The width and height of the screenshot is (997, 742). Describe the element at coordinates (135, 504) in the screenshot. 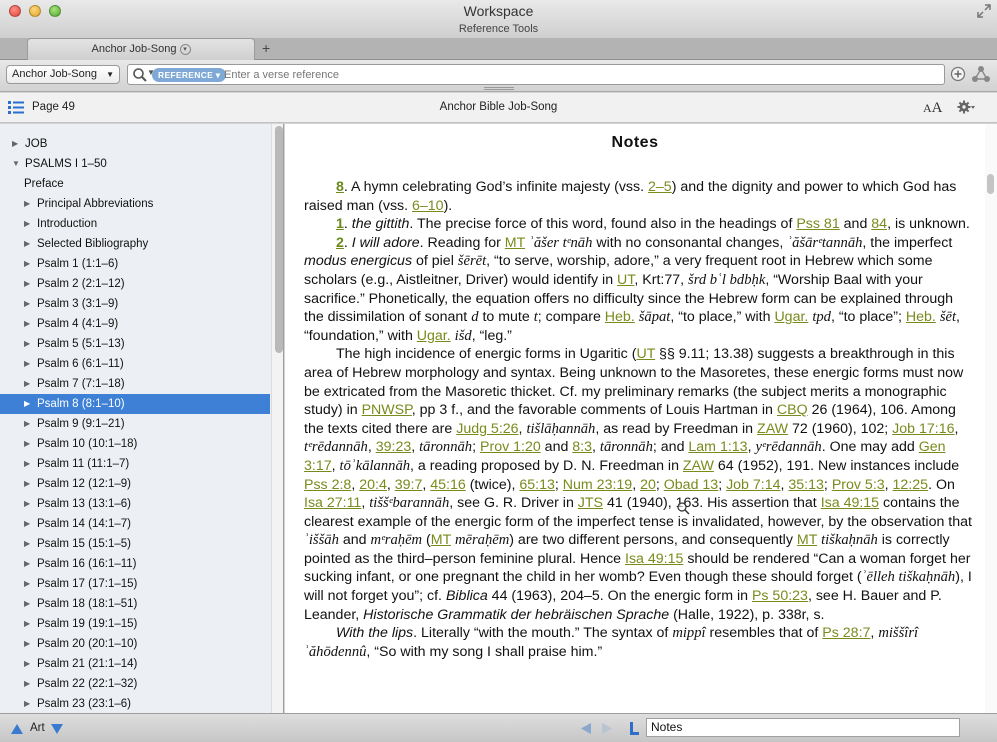

I see `sidebar-item: ▶ Psalm 13 (13:1–6)` at that location.